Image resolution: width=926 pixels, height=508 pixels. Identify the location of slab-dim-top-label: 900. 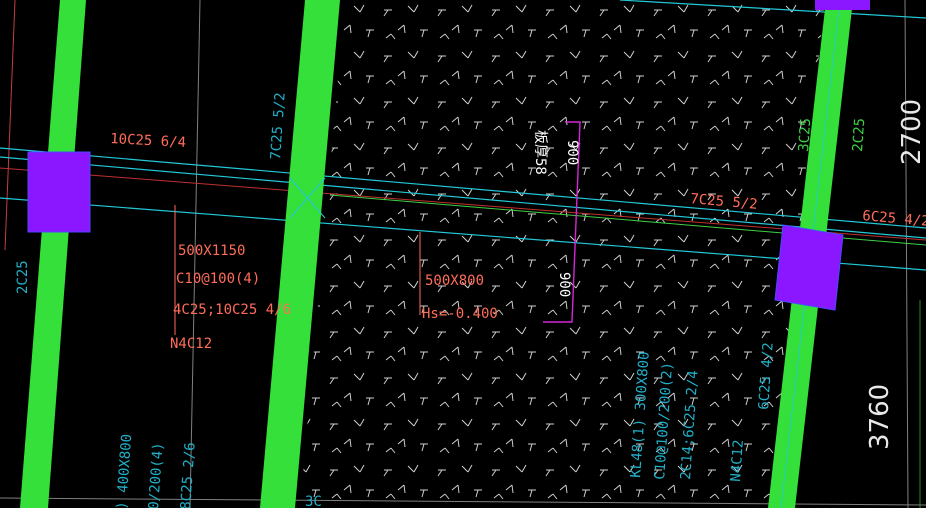
(572, 152).